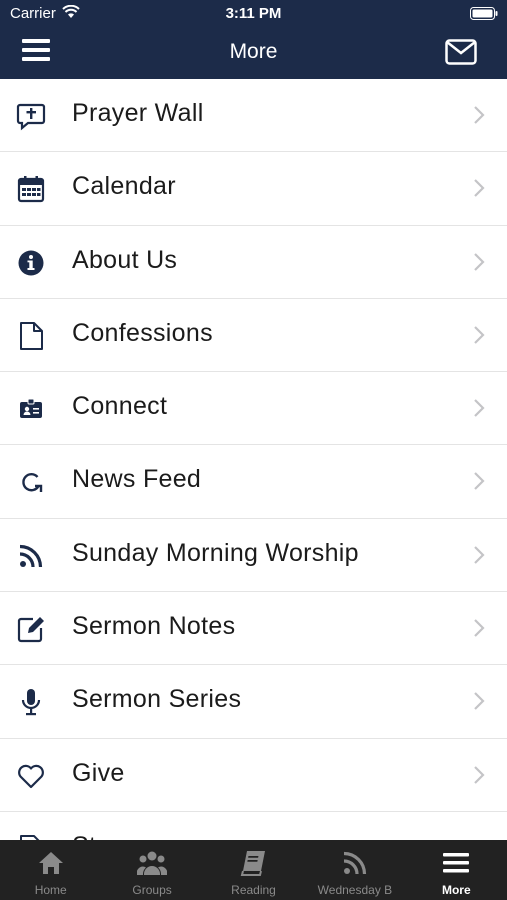 The height and width of the screenshot is (900, 507). I want to click on tab-home: Home, so click(50, 870).